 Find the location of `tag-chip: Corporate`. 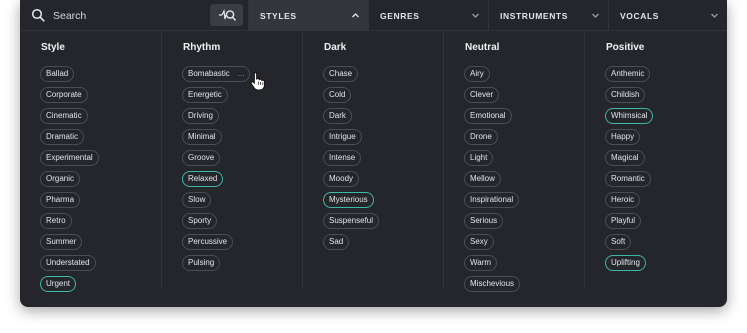

tag-chip: Corporate is located at coordinates (64, 95).